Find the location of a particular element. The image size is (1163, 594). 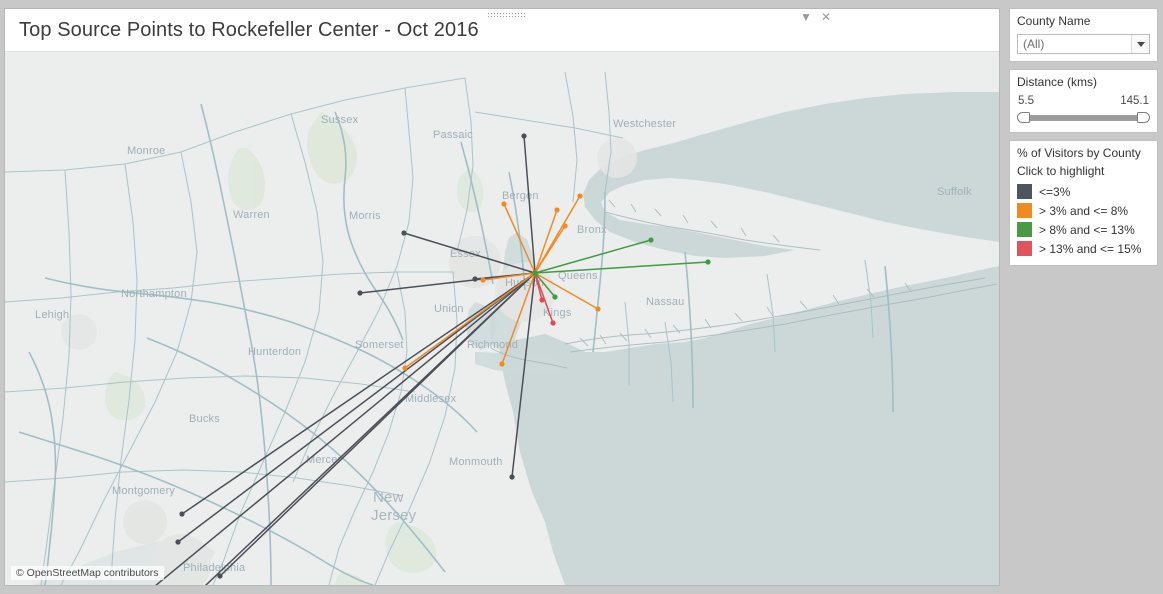

legend-item-label: > 13% and <= 15% is located at coordinates (1090, 248).